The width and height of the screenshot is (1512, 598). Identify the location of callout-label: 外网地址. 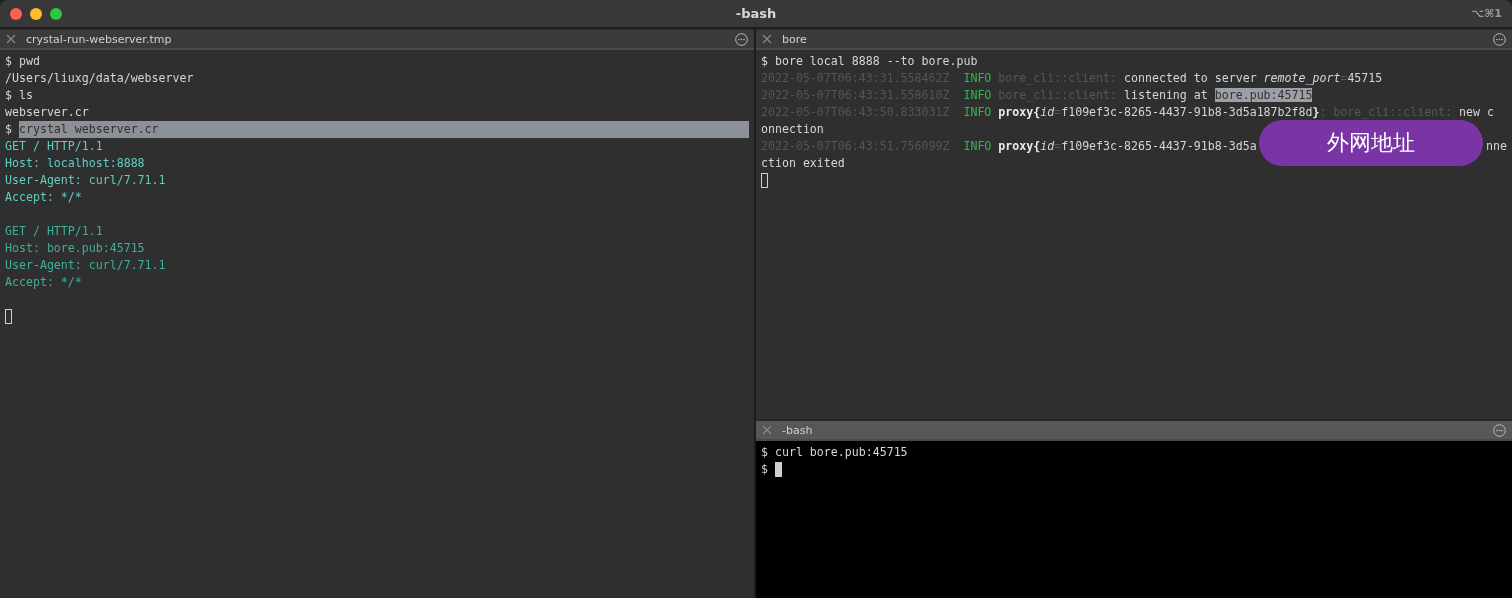
(1371, 143).